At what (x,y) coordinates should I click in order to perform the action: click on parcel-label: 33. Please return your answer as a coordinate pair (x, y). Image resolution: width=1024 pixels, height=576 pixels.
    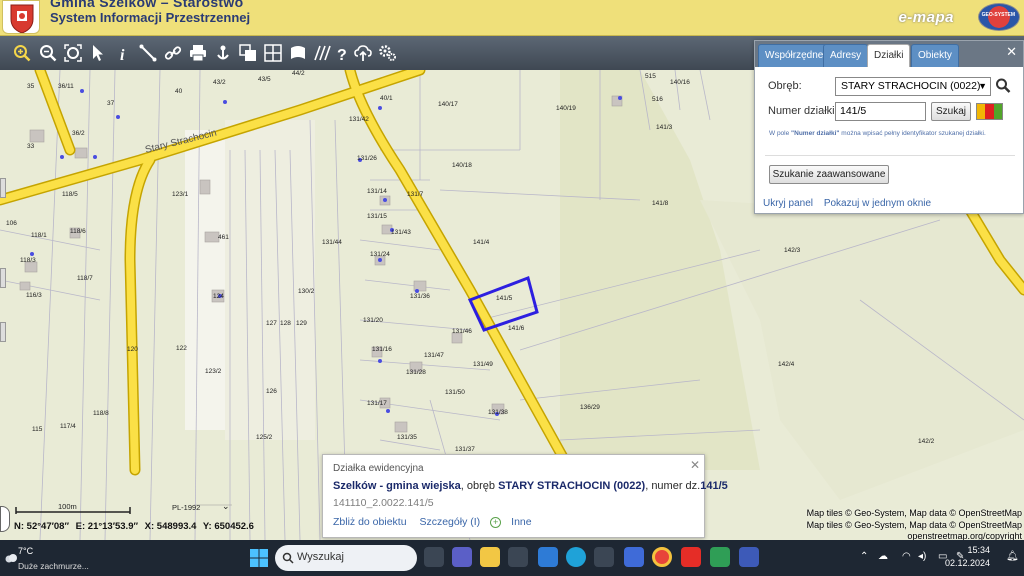
    Looking at the image, I should click on (31, 146).